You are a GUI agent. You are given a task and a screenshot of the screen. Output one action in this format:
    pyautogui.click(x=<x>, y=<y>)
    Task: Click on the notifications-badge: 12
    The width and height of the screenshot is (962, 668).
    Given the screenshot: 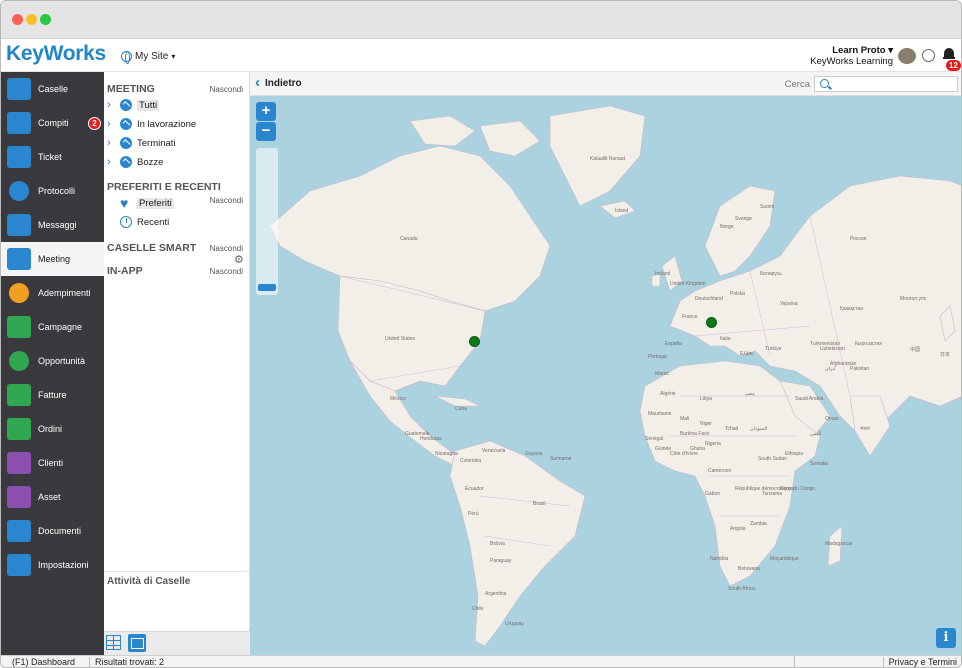 What is the action you would take?
    pyautogui.click(x=953, y=65)
    